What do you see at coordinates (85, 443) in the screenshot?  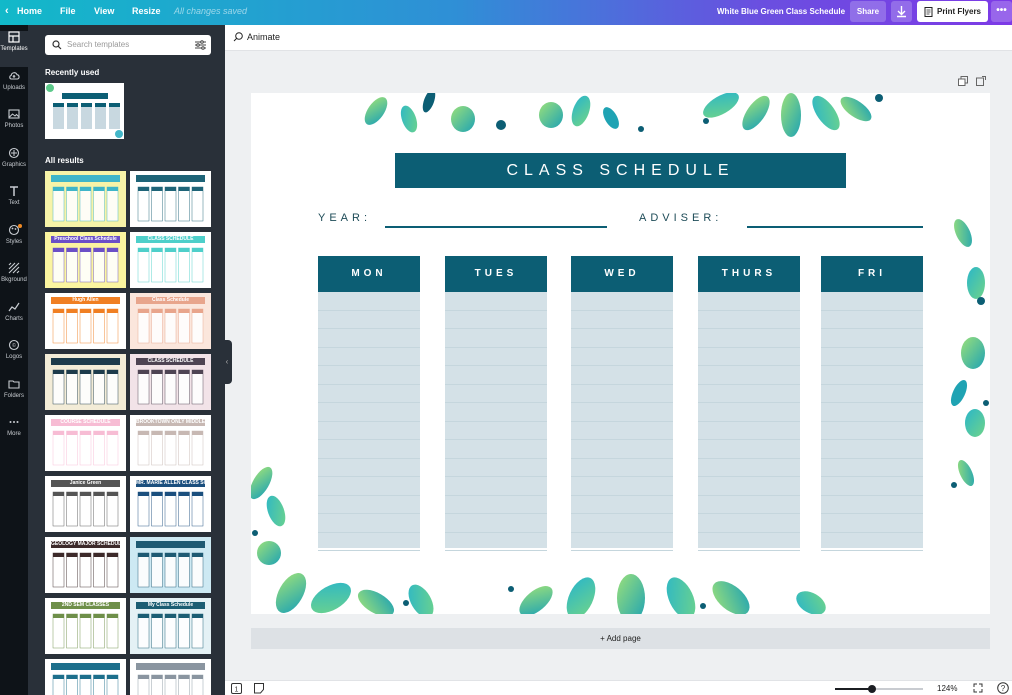 I see `template-thumbnail: COURSE SCHEDULE` at bounding box center [85, 443].